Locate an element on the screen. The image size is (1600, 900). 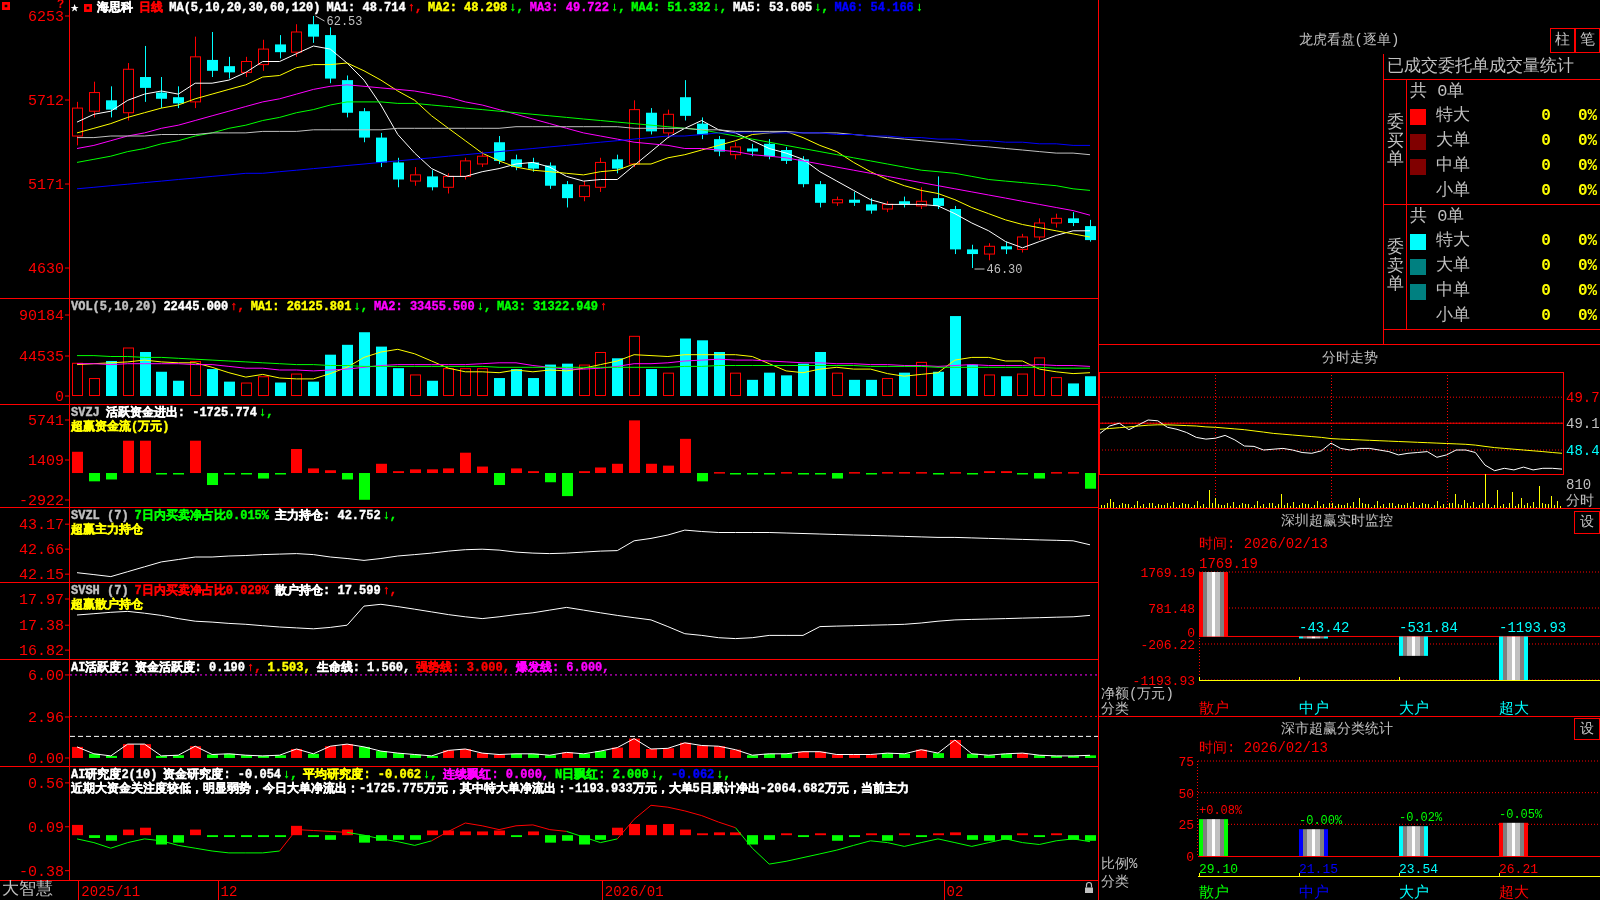
axis-tick-label: 17.38 is located at coordinates (41, 627).